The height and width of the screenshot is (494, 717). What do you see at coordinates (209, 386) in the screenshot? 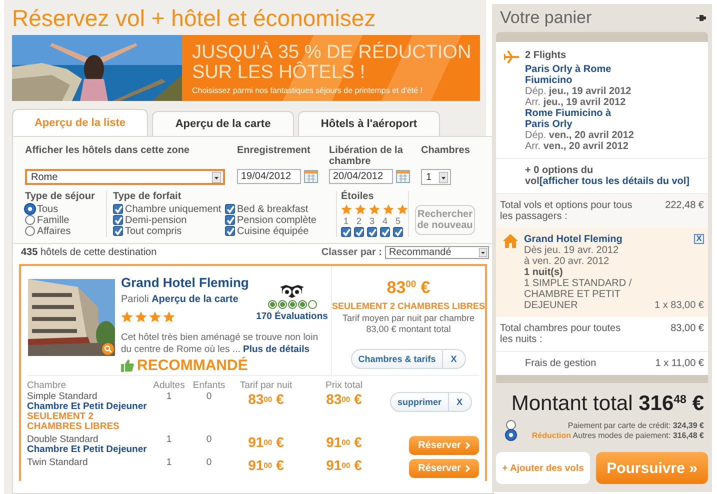
I see `column-header: Enfants` at bounding box center [209, 386].